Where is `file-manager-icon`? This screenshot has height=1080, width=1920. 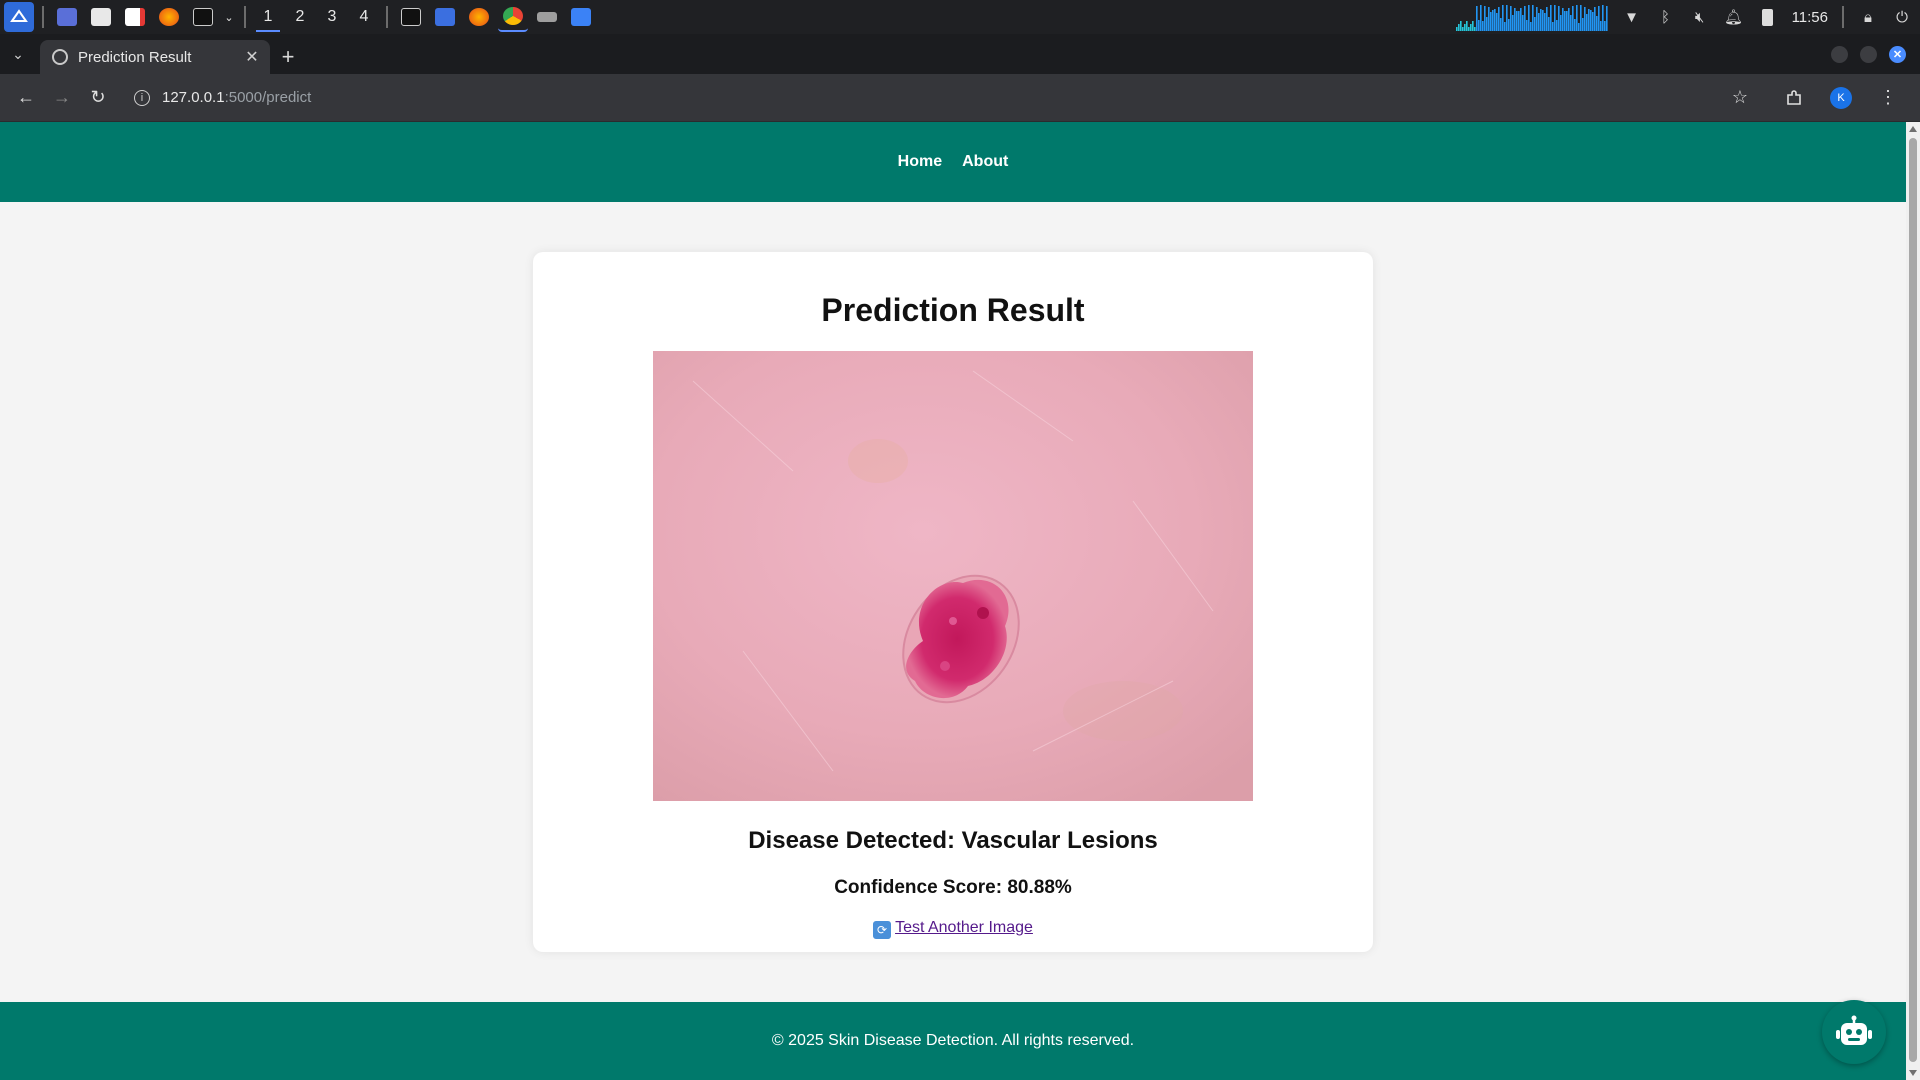 file-manager-icon is located at coordinates (101, 17).